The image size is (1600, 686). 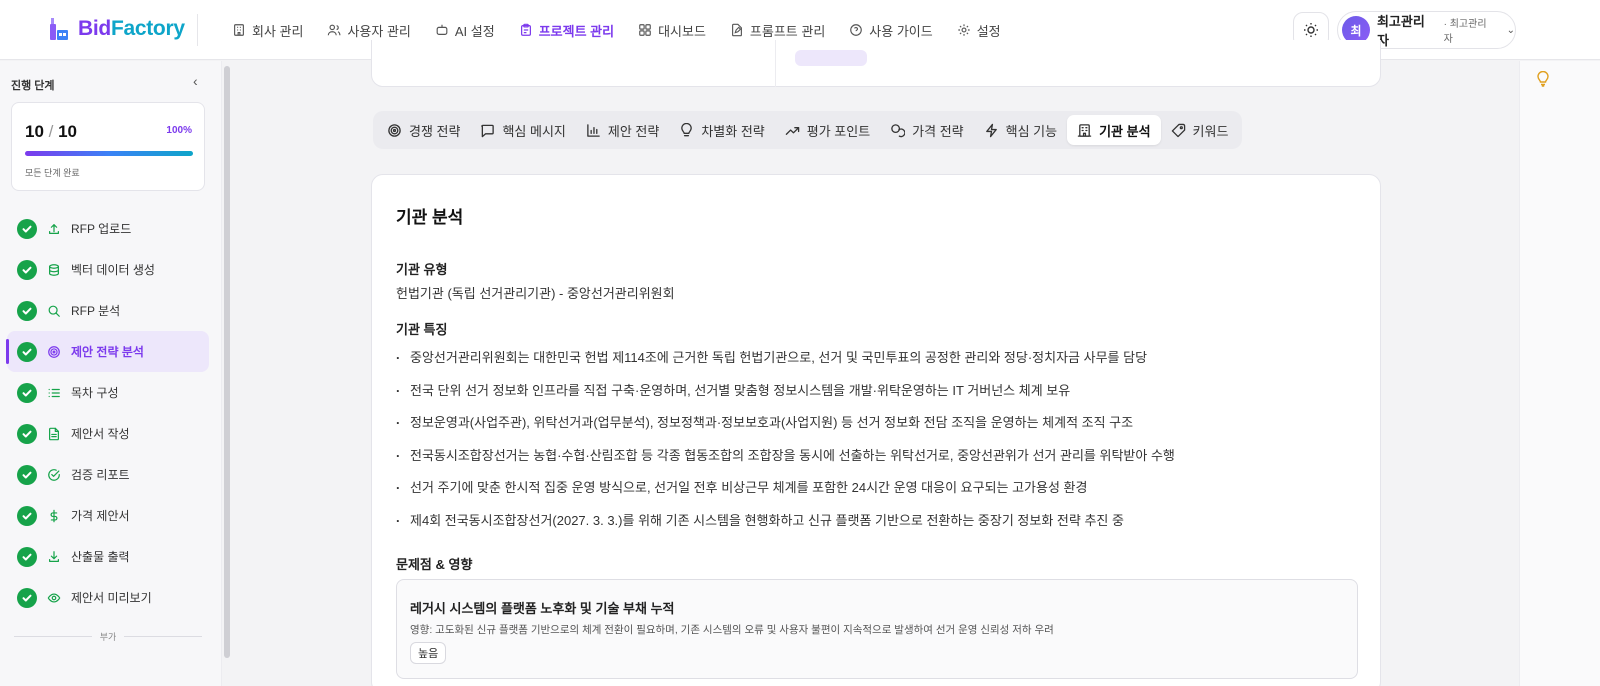 I want to click on progress-card: 10 / 10 100% 모든 단계 완료, so click(x=108, y=146).